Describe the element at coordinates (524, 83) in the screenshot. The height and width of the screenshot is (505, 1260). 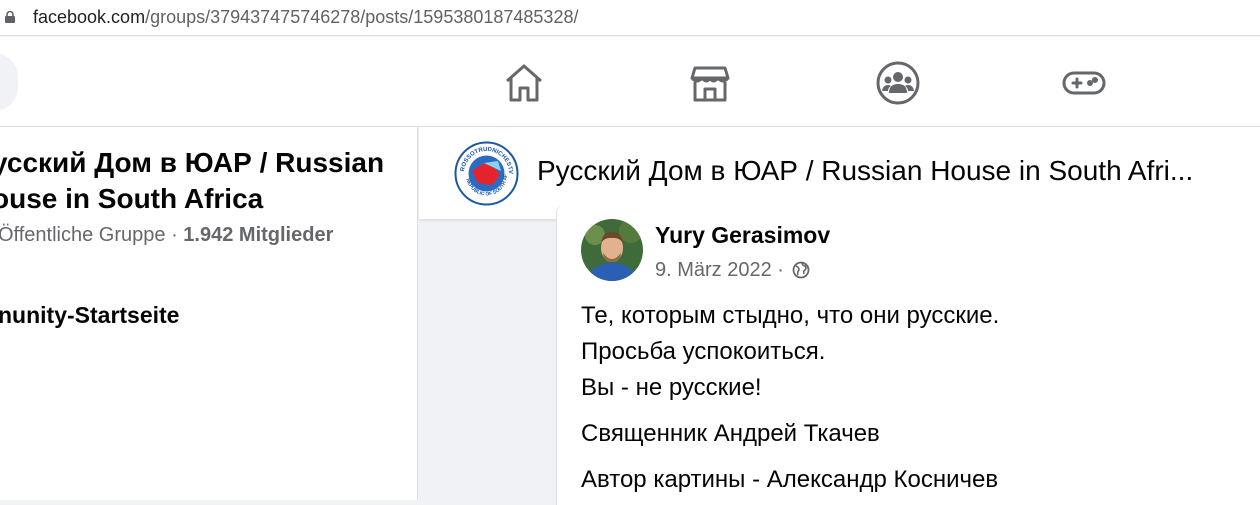
I see `home-icon` at that location.